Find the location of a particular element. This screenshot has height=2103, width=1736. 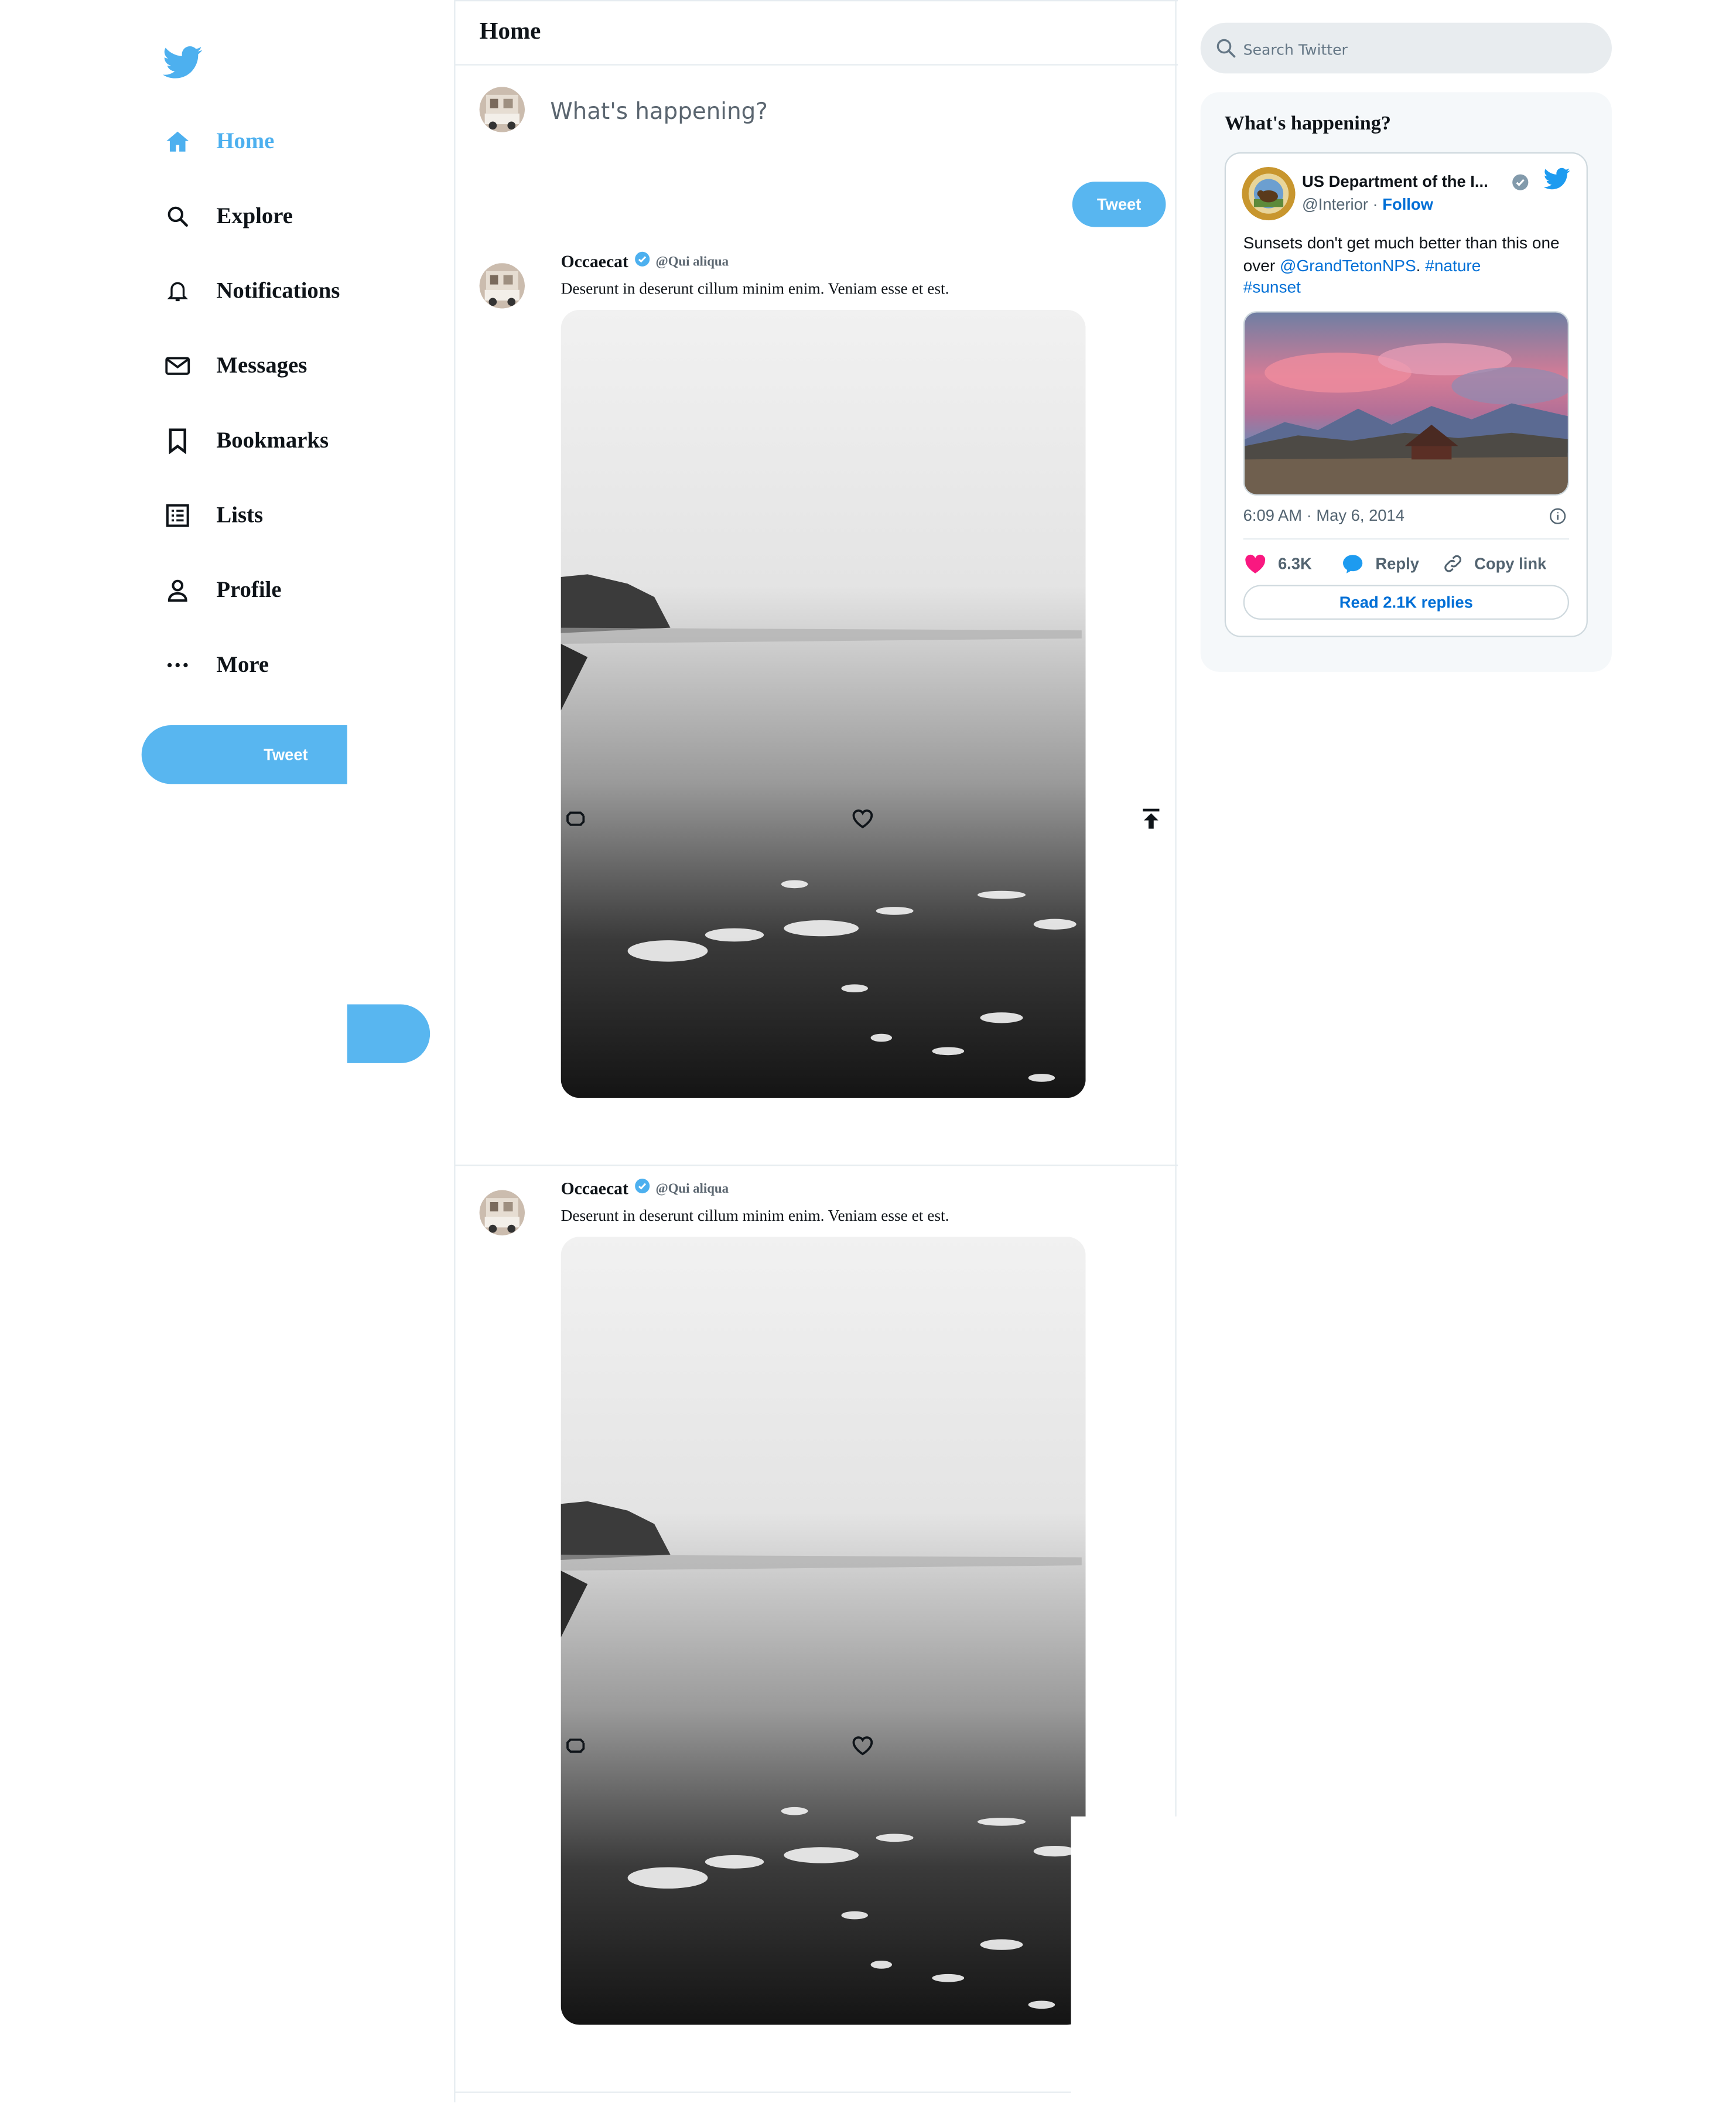

embed-divider is located at coordinates (1406, 539).